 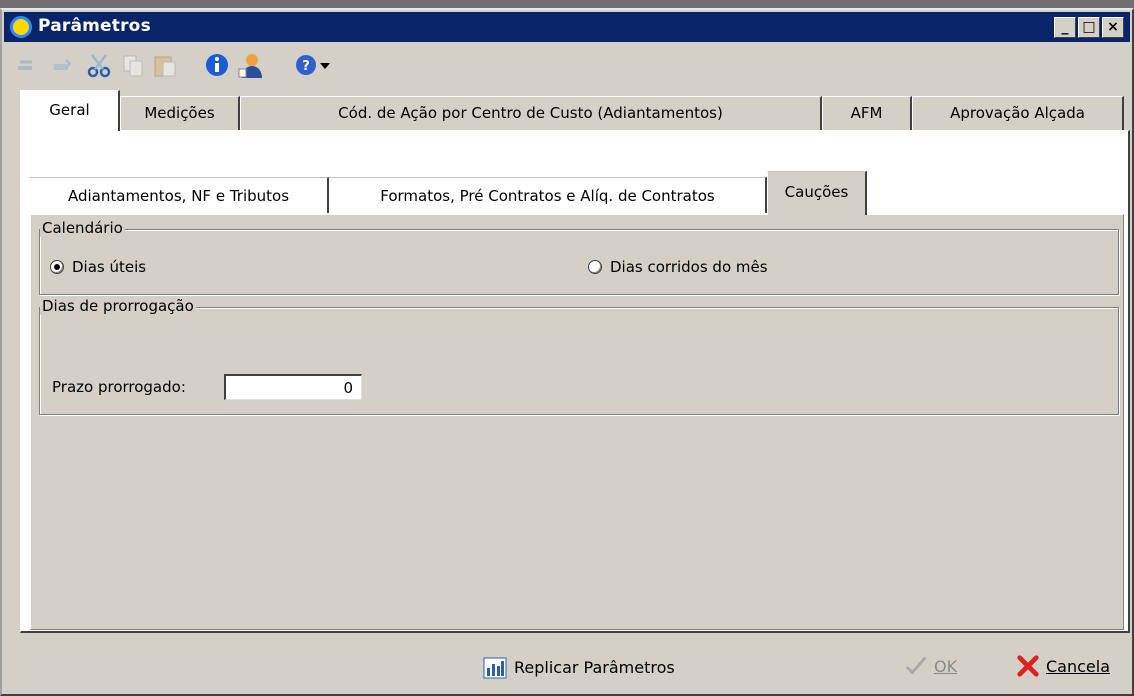 I want to click on minimize-button: _, so click(x=1065, y=27).